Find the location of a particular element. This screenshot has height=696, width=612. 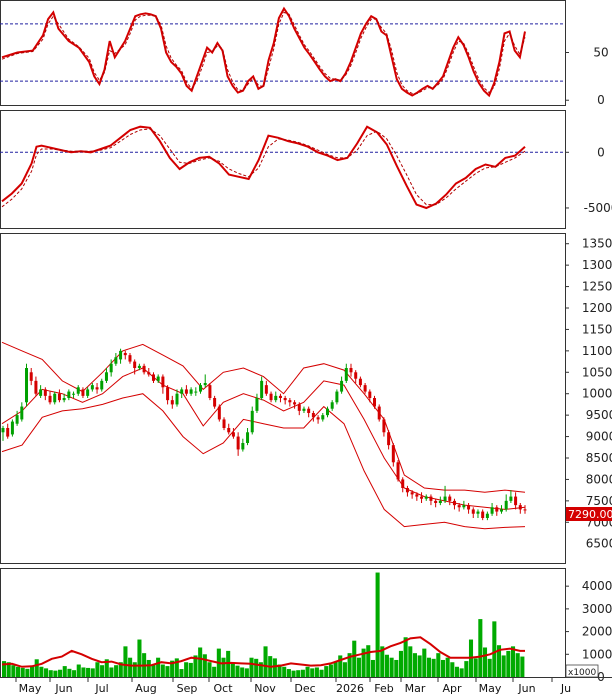

x-tick-label: Apr is located at coordinates (452, 688).